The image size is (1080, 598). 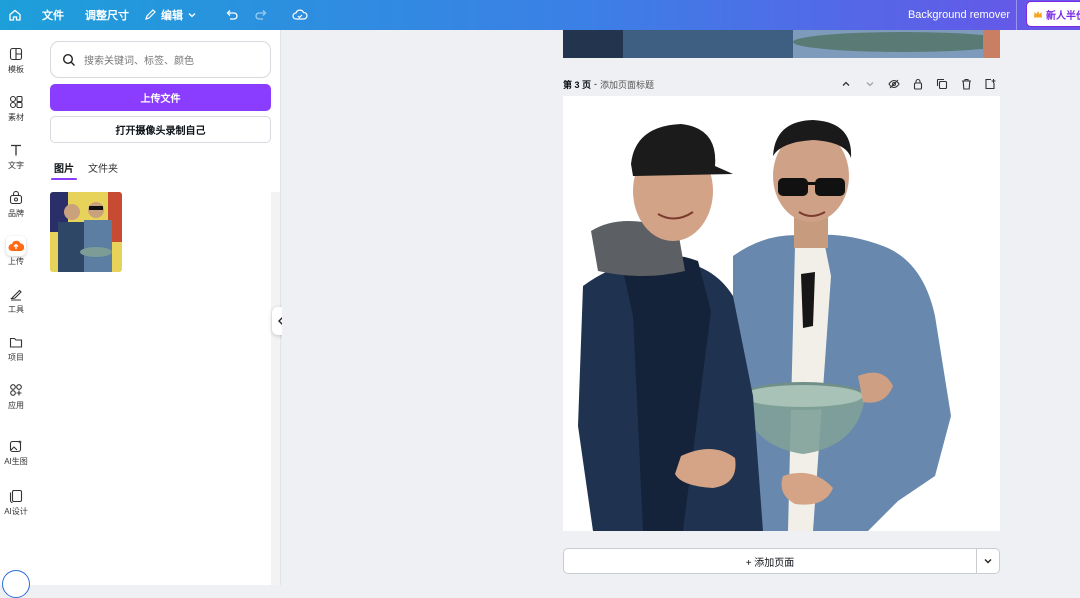 I want to click on undo-icon, so click(x=232, y=15).